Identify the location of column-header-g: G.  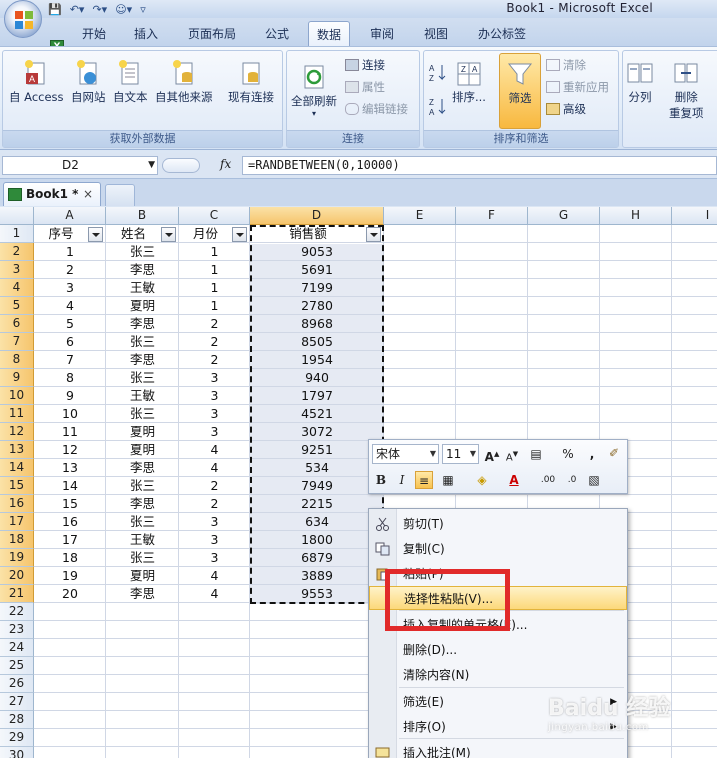
(564, 216).